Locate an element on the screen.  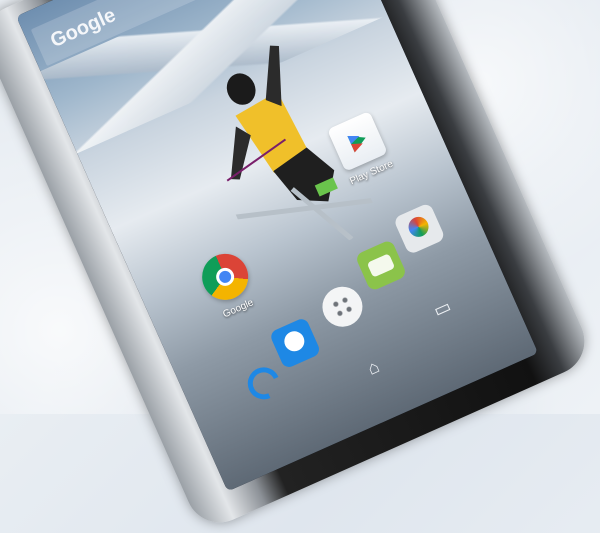
chrome-center-icon is located at coordinates (225, 276).